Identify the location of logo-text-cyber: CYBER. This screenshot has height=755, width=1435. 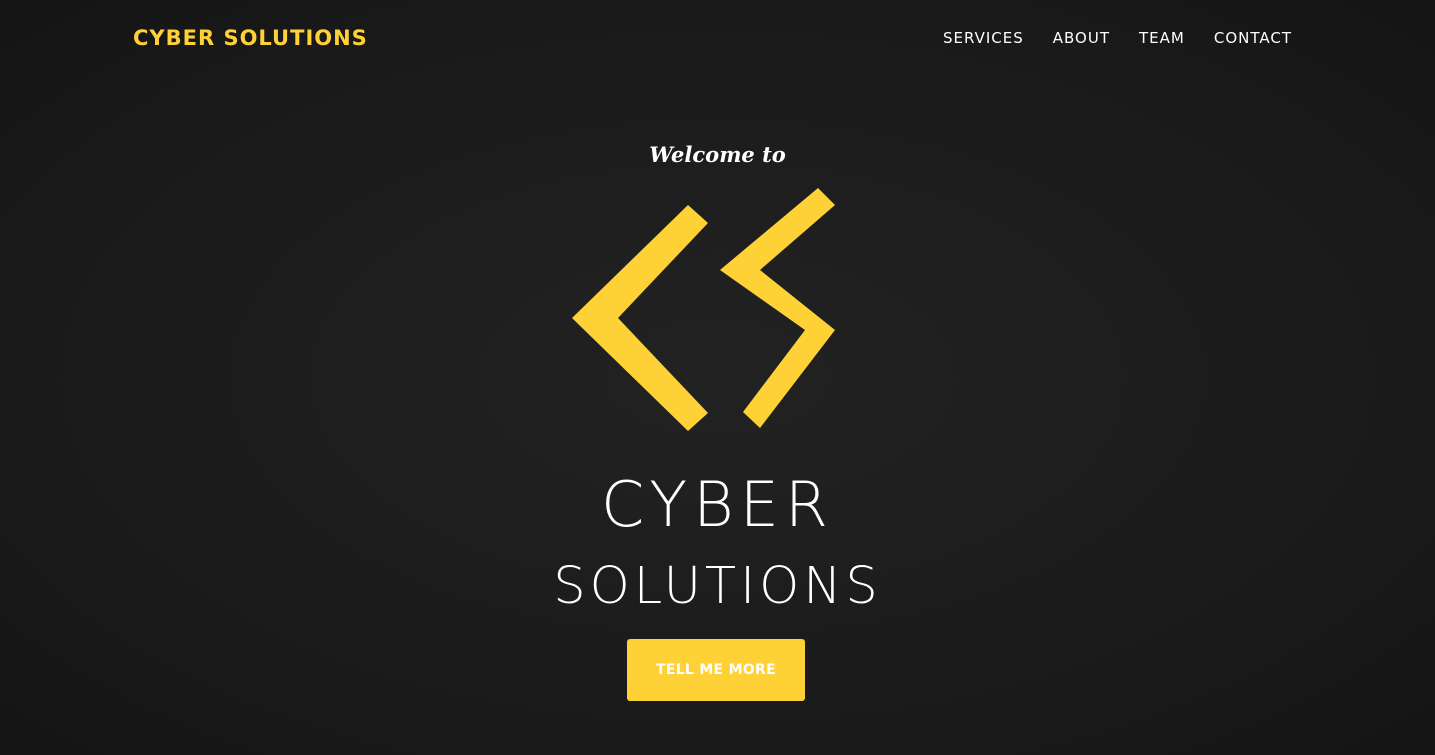
(717, 504).